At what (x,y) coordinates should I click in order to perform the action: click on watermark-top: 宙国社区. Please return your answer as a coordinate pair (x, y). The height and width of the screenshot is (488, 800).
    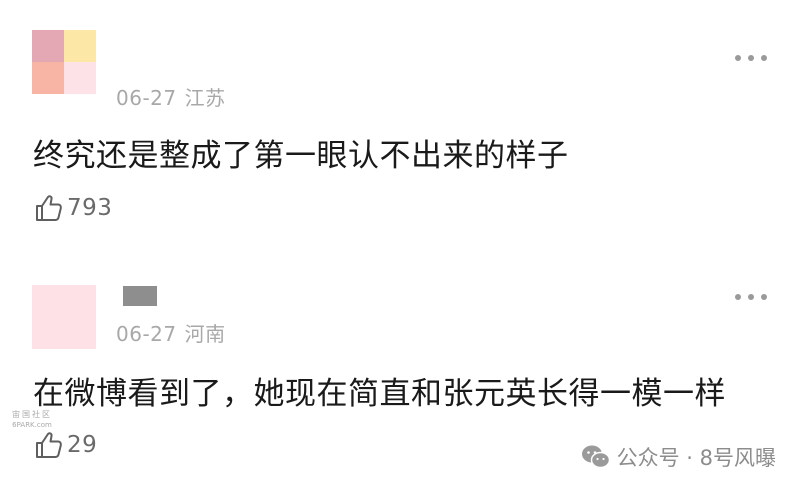
    Looking at the image, I should click on (32, 414).